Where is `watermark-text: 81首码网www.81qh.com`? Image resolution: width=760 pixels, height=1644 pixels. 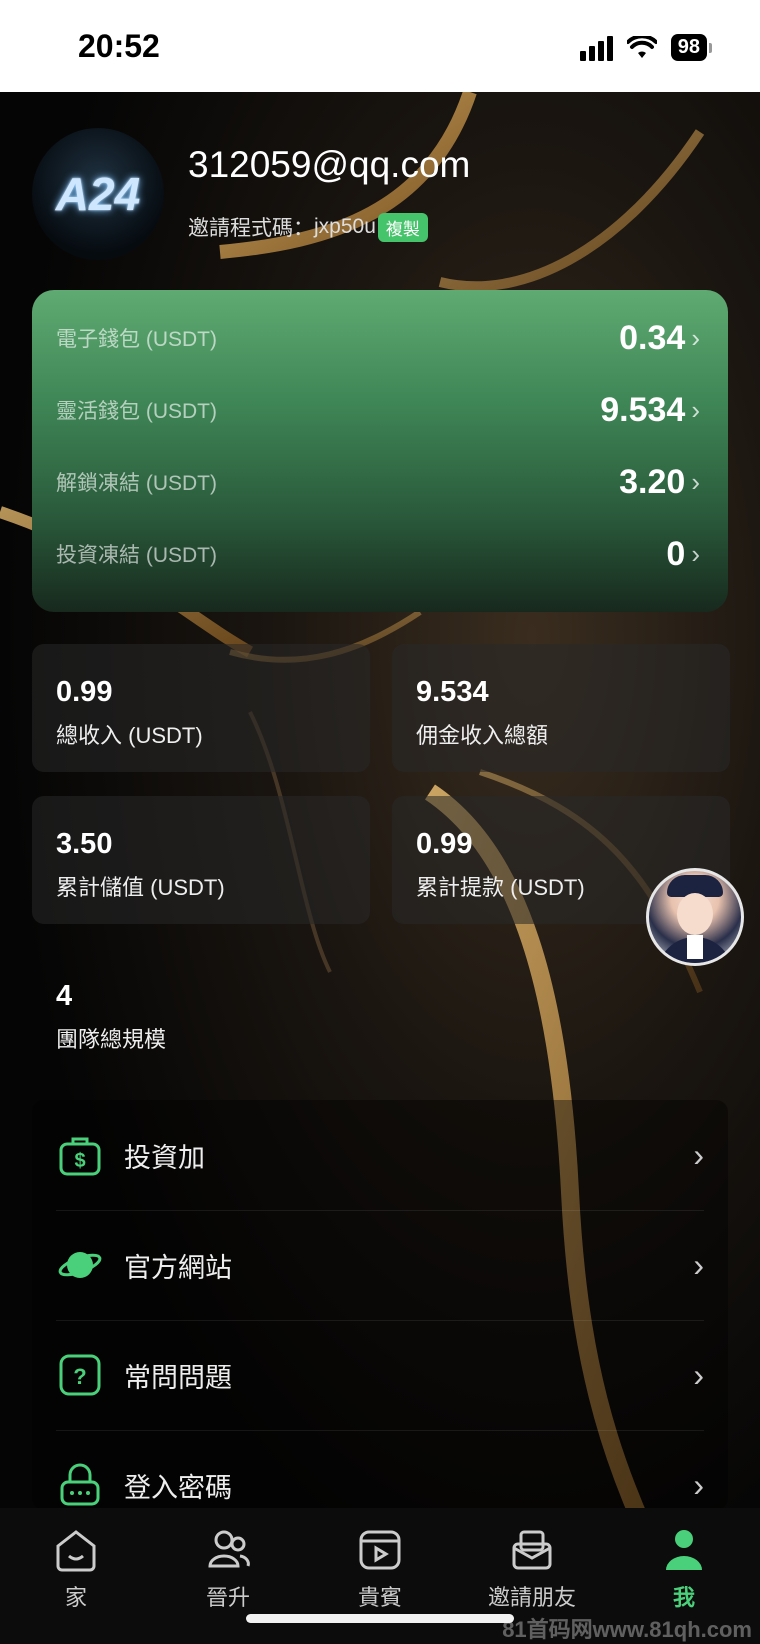 watermark-text: 81首码网www.81qh.com is located at coordinates (627, 1629).